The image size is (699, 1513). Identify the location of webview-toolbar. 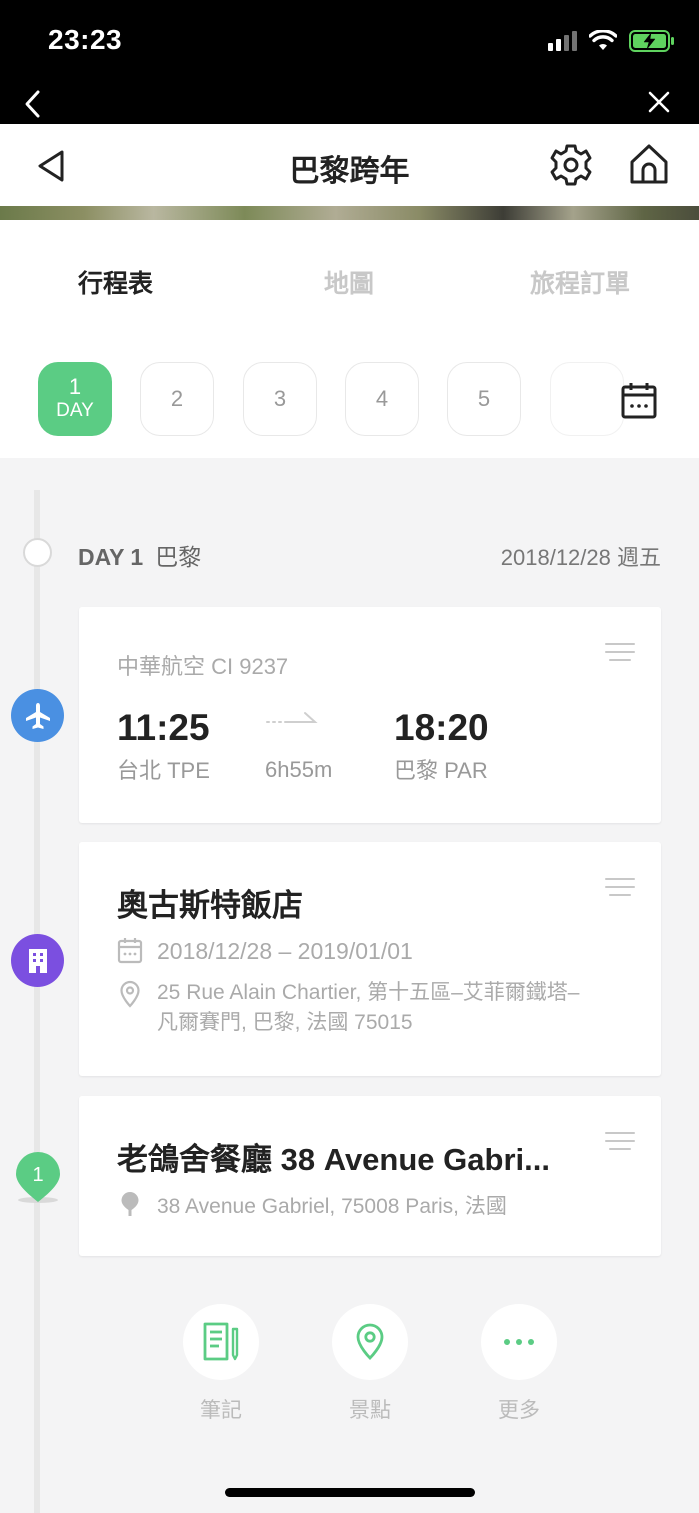
(349, 104).